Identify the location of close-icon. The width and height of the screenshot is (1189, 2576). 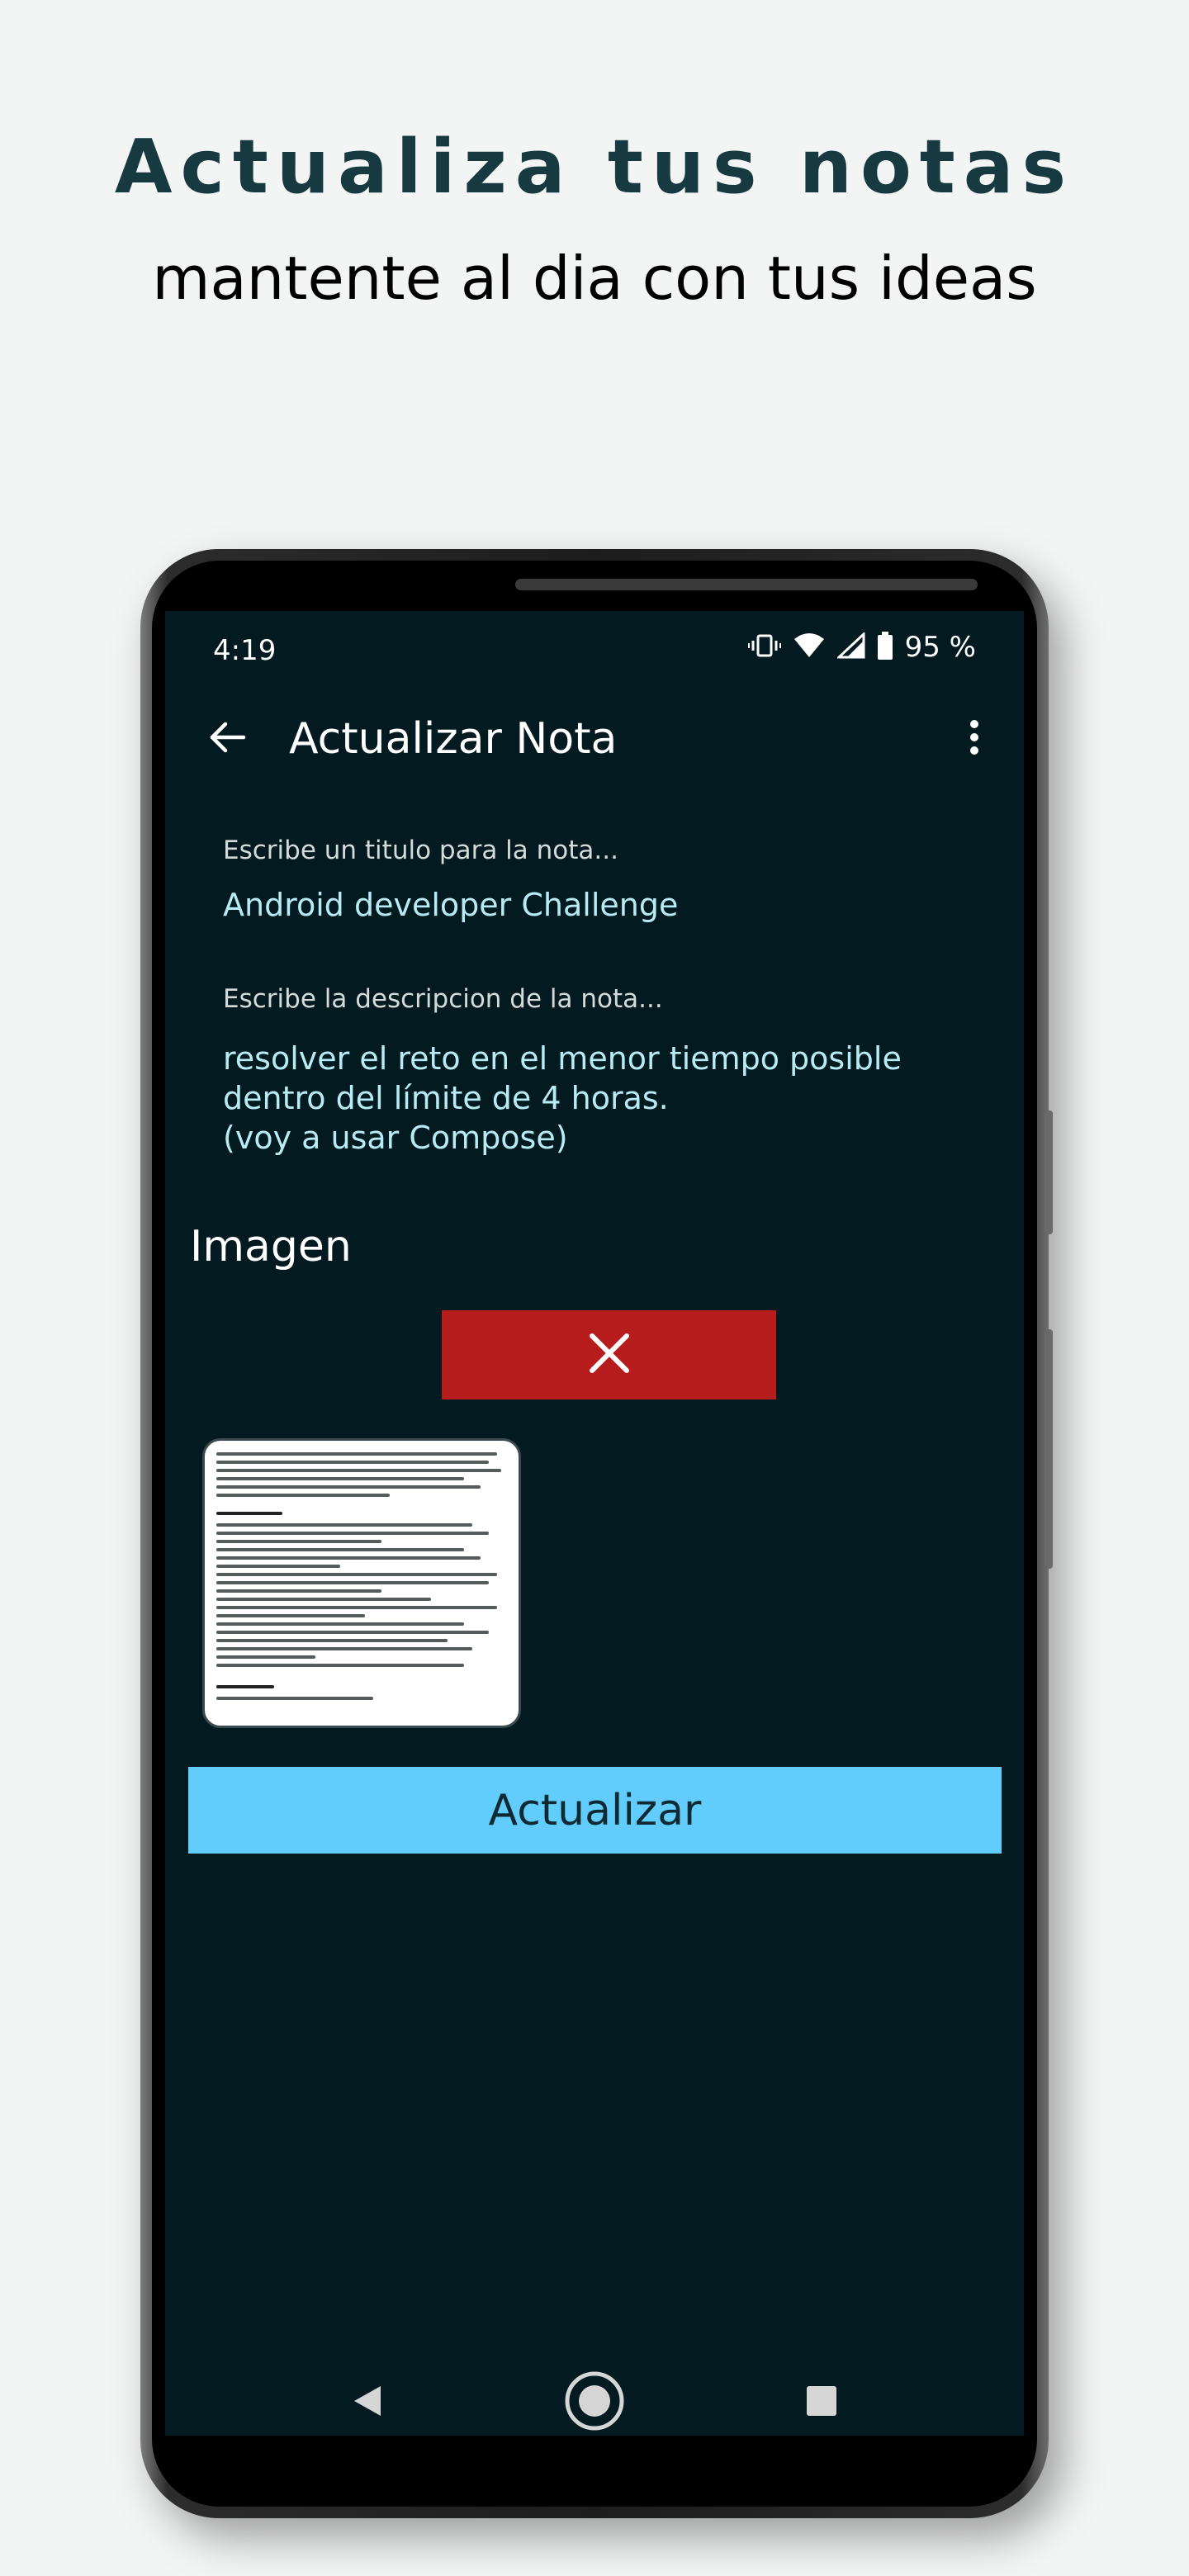
(609, 1355).